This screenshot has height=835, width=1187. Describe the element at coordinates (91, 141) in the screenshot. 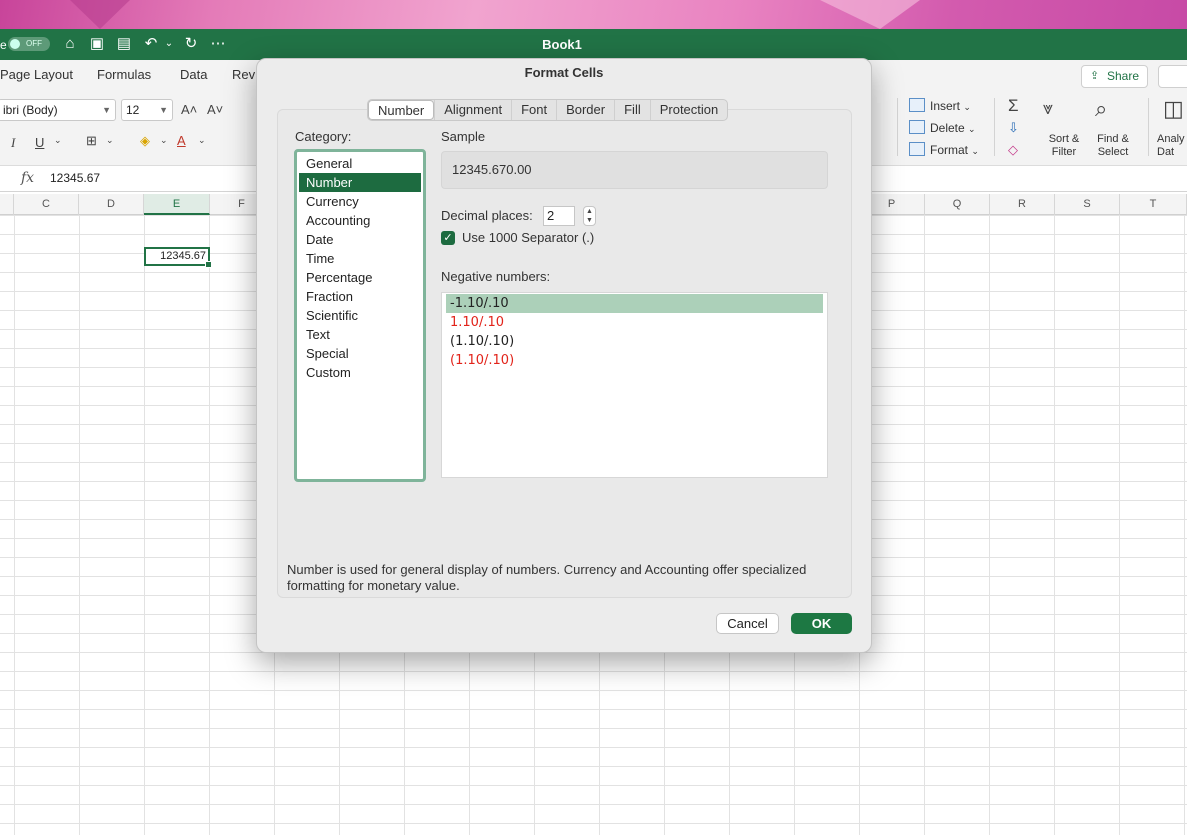

I see `borders-icon: ⊞` at that location.